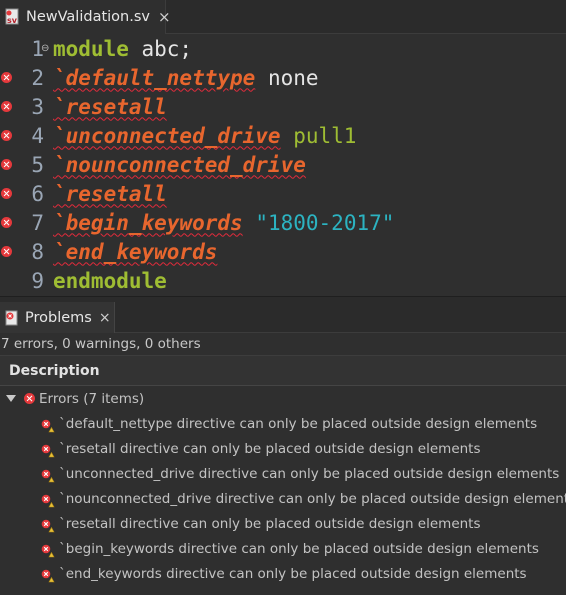  What do you see at coordinates (37, 222) in the screenshot?
I see `line-number: 7` at bounding box center [37, 222].